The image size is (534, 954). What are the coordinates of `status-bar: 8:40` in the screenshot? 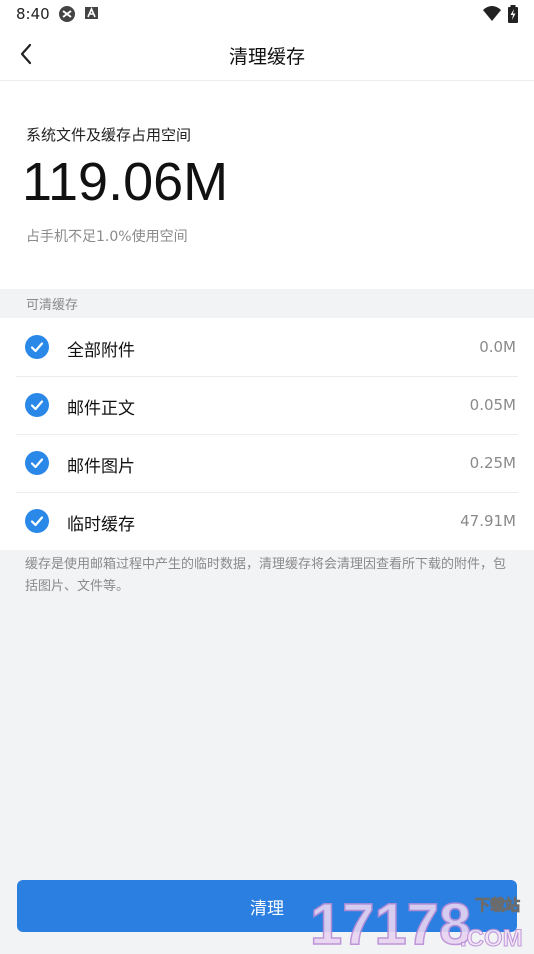 It's located at (267, 14).